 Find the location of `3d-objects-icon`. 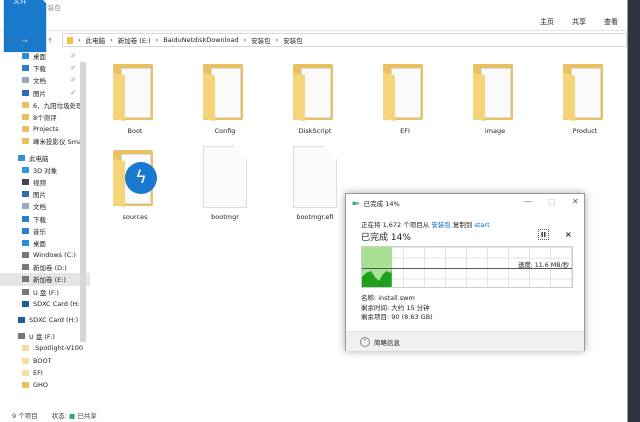

3d-objects-icon is located at coordinates (25, 169).